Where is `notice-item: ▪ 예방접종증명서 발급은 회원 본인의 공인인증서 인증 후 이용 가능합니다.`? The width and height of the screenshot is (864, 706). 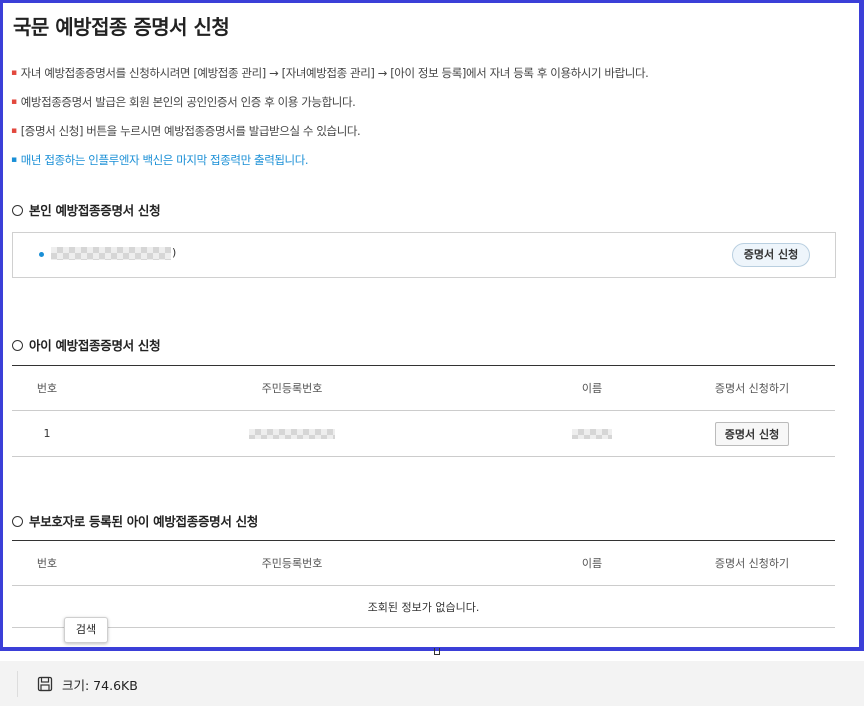
notice-item: ▪ 예방접종증명서 발급은 회원 본인의 공인인증서 인증 후 이용 가능합니다. is located at coordinates (329, 106).